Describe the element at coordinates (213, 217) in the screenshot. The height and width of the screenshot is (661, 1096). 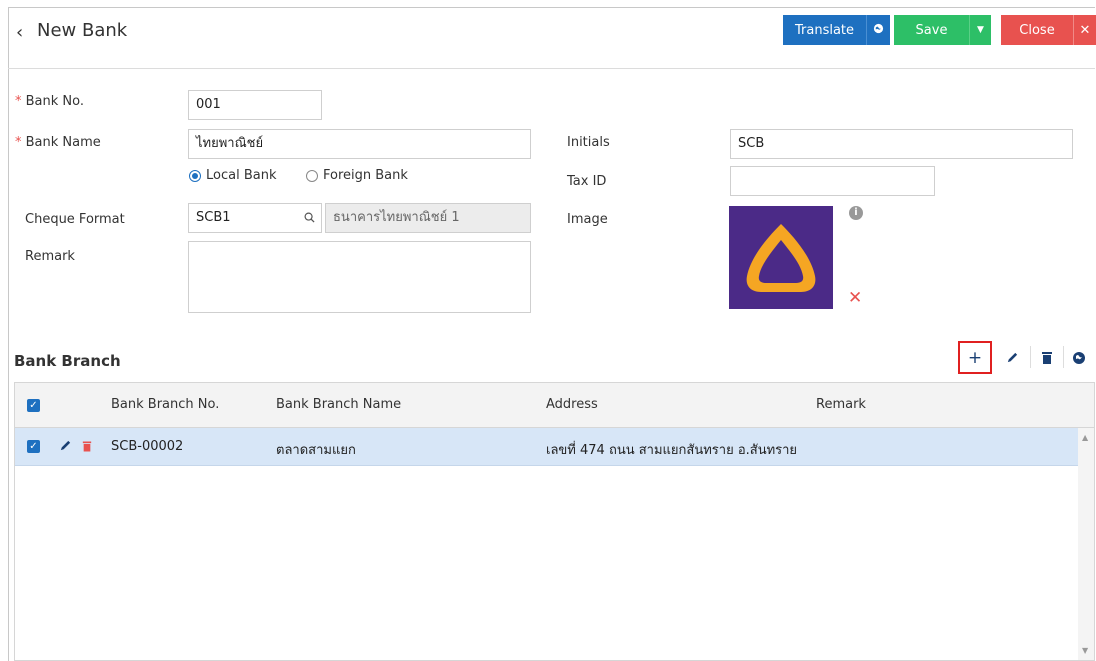
I see `cheque-format-value: SCB1` at that location.